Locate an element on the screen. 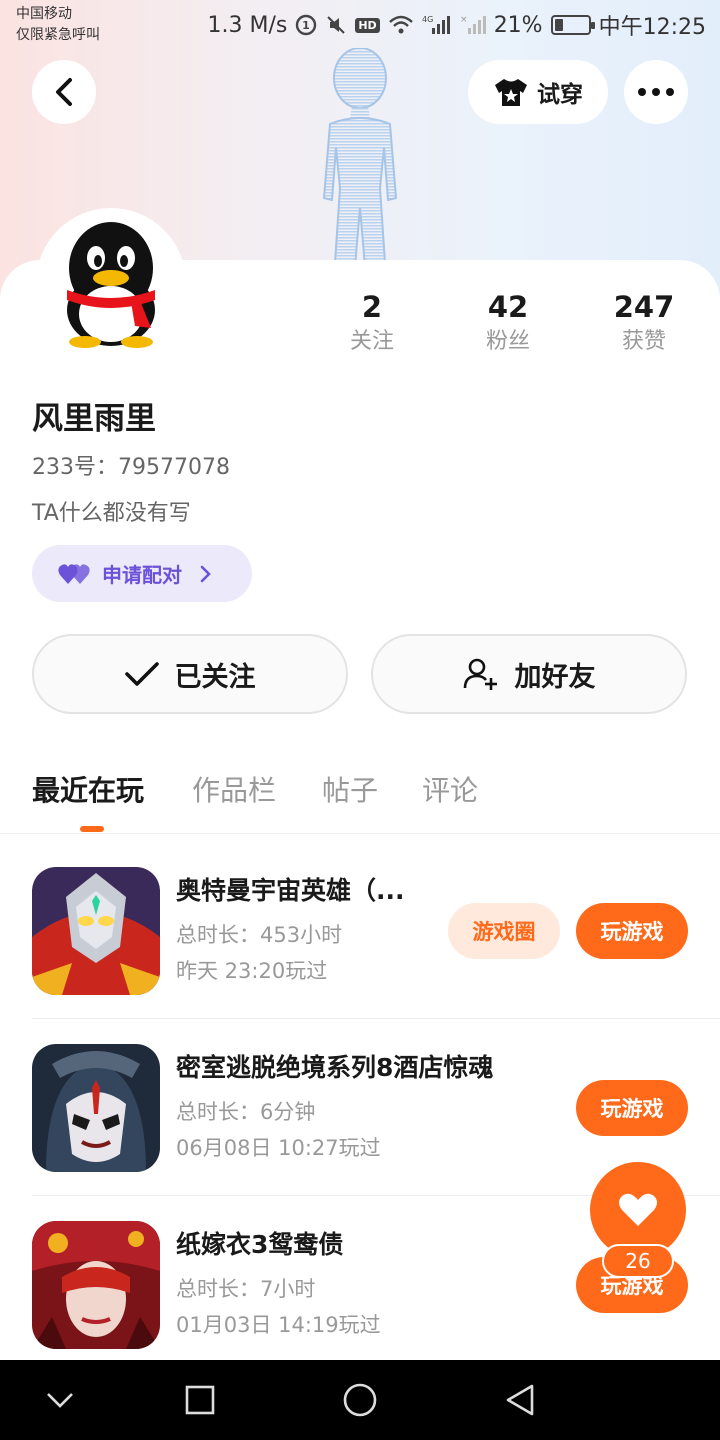 The width and height of the screenshot is (720, 1440). game-icon-paper-bride is located at coordinates (96, 1285).